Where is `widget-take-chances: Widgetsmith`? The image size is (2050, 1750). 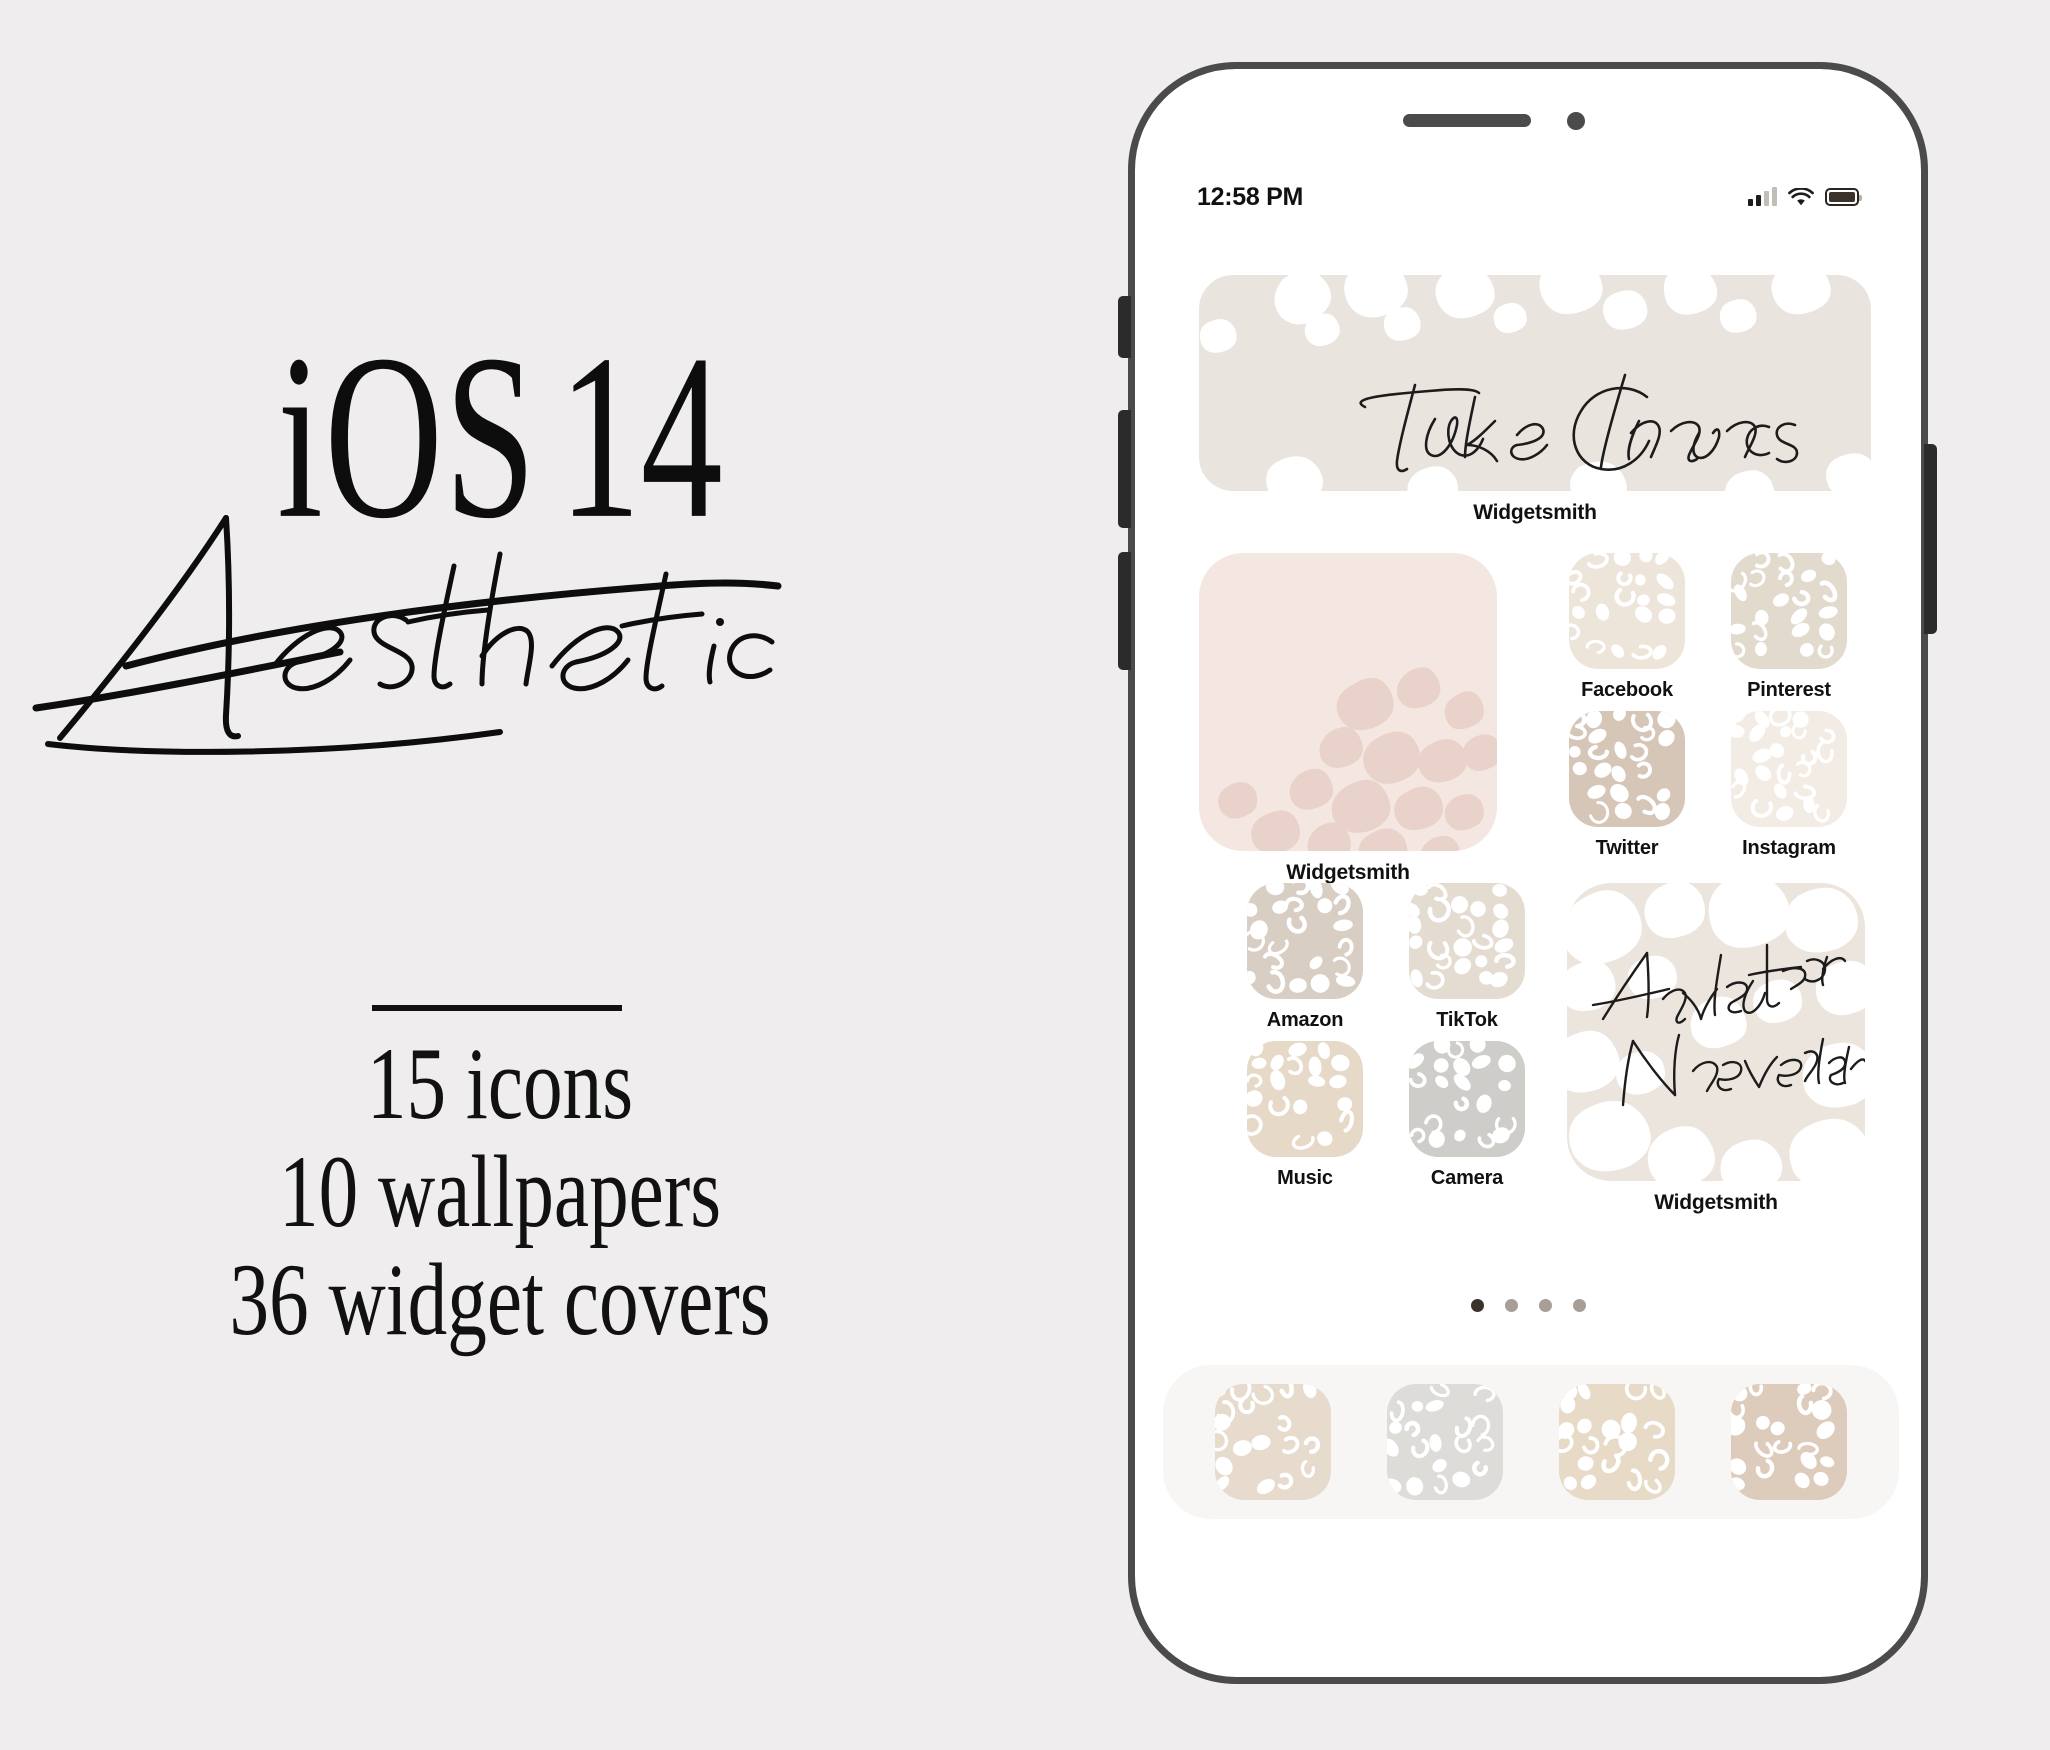 widget-take-chances: Widgetsmith is located at coordinates (1535, 400).